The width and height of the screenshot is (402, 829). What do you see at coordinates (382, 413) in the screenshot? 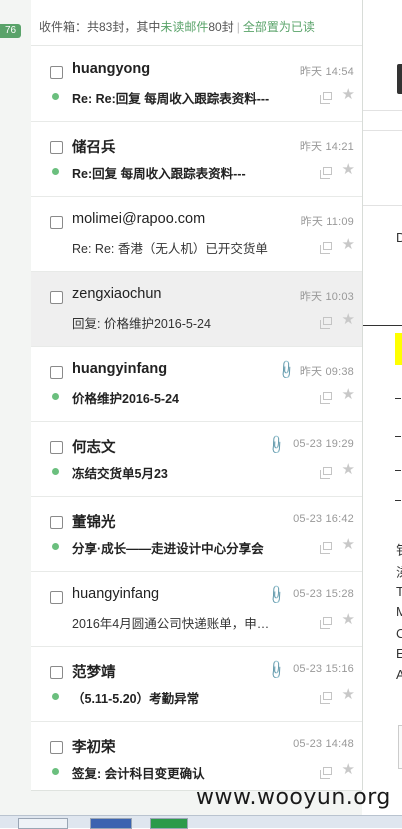
I see `reading-pane: D 钅 涕 T M C E A` at bounding box center [382, 413].